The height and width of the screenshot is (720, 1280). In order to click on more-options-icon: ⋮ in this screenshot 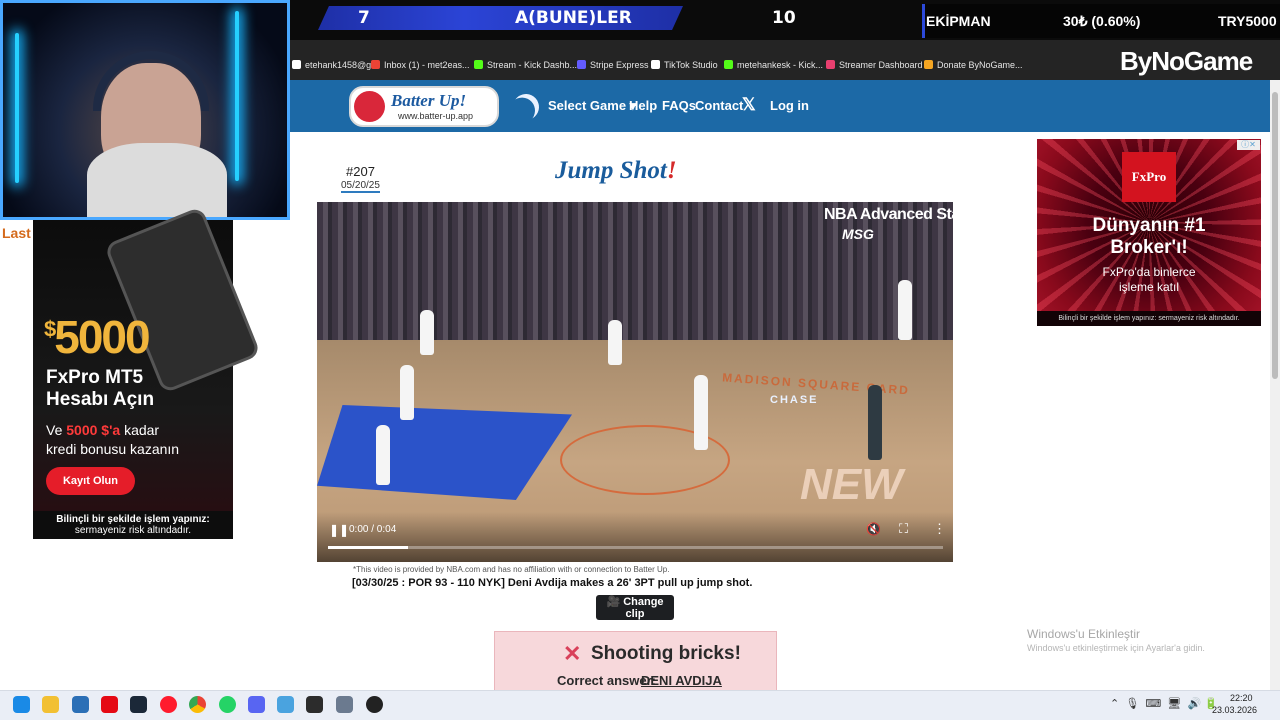, I will do `click(939, 529)`.